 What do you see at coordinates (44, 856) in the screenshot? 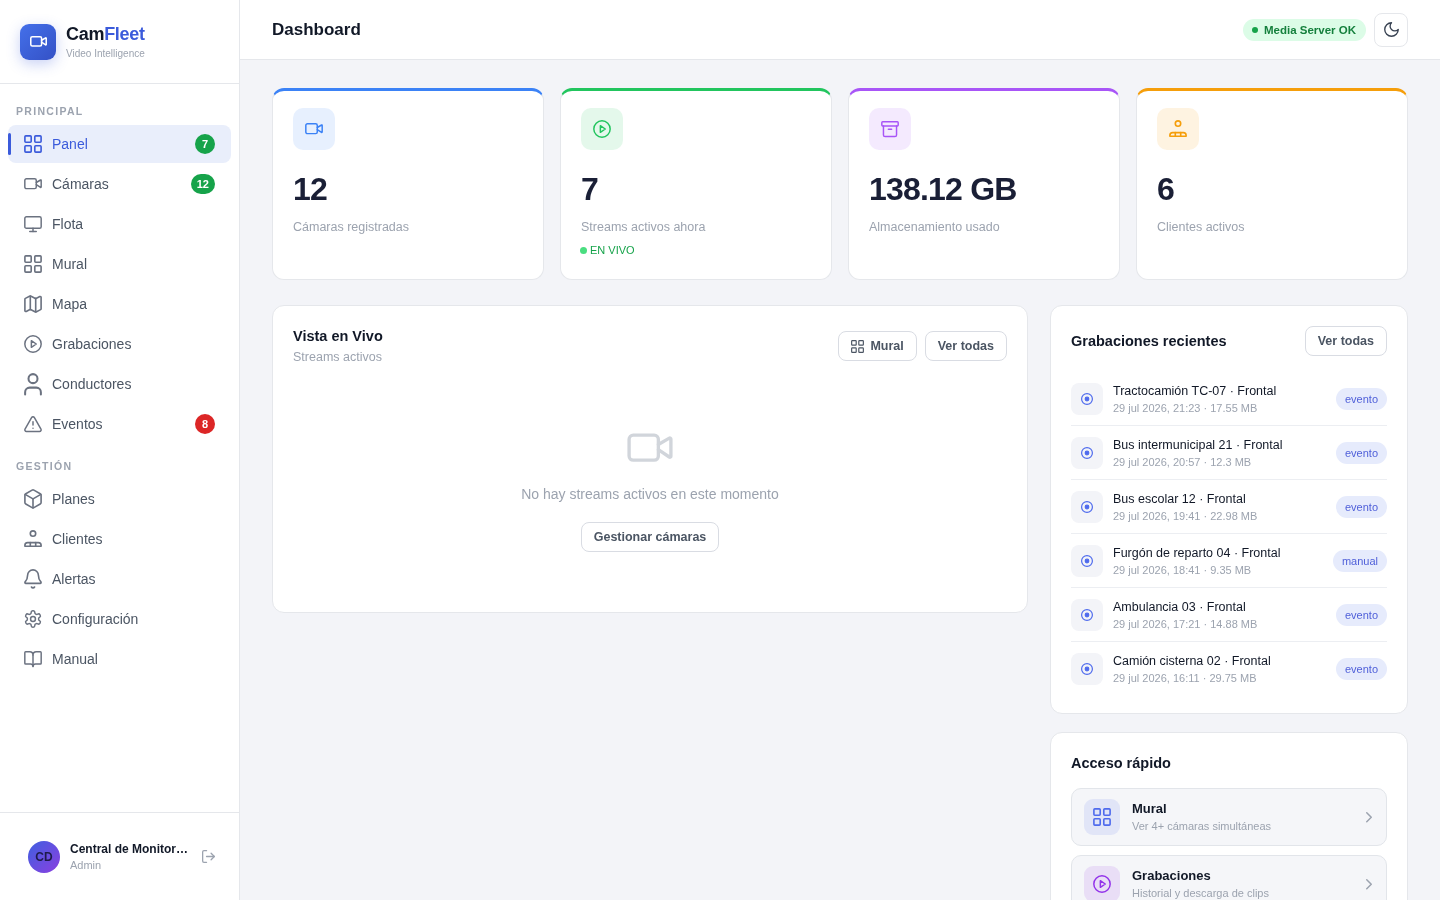
I see `user-avatar: CD` at bounding box center [44, 856].